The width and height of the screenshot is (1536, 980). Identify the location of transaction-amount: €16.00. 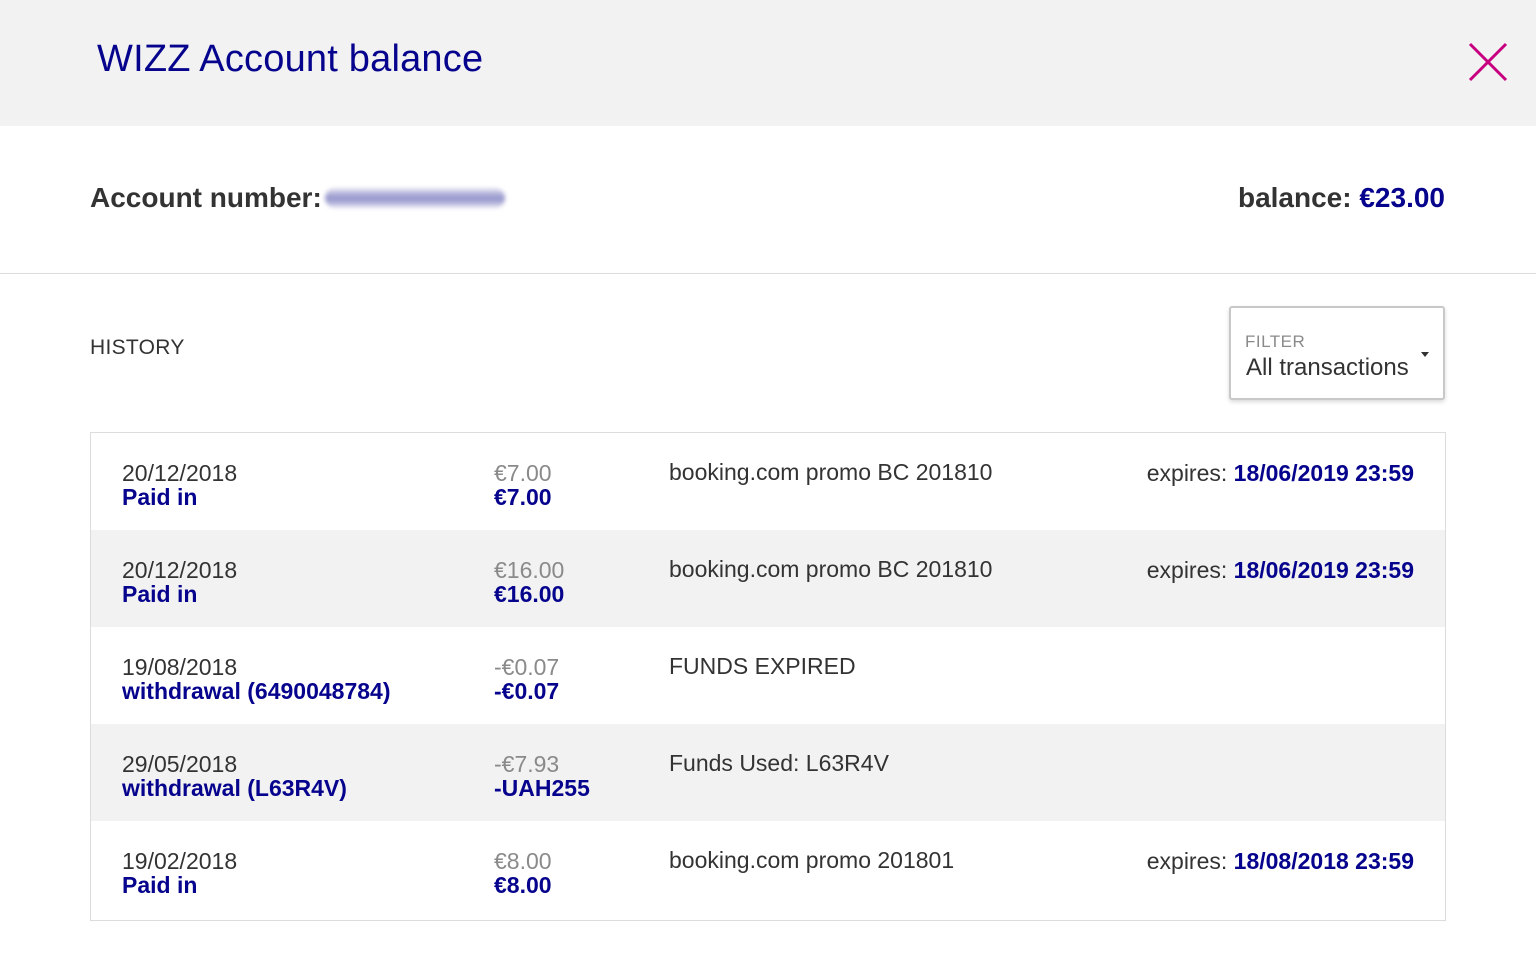
(529, 594).